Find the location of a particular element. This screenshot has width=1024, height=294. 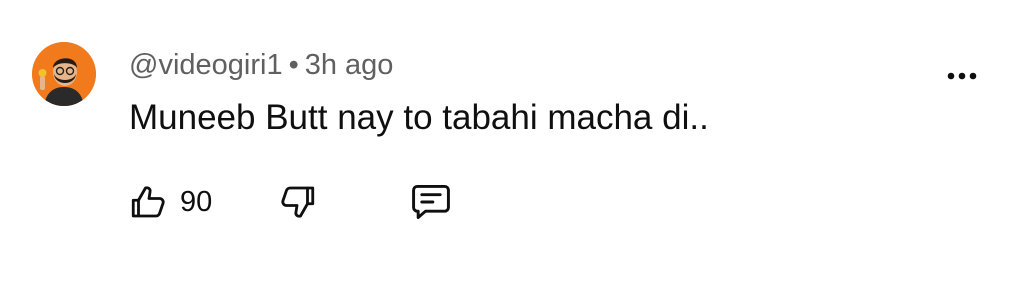

comment-header: @videogiri1 • 3h ago is located at coordinates (261, 65).